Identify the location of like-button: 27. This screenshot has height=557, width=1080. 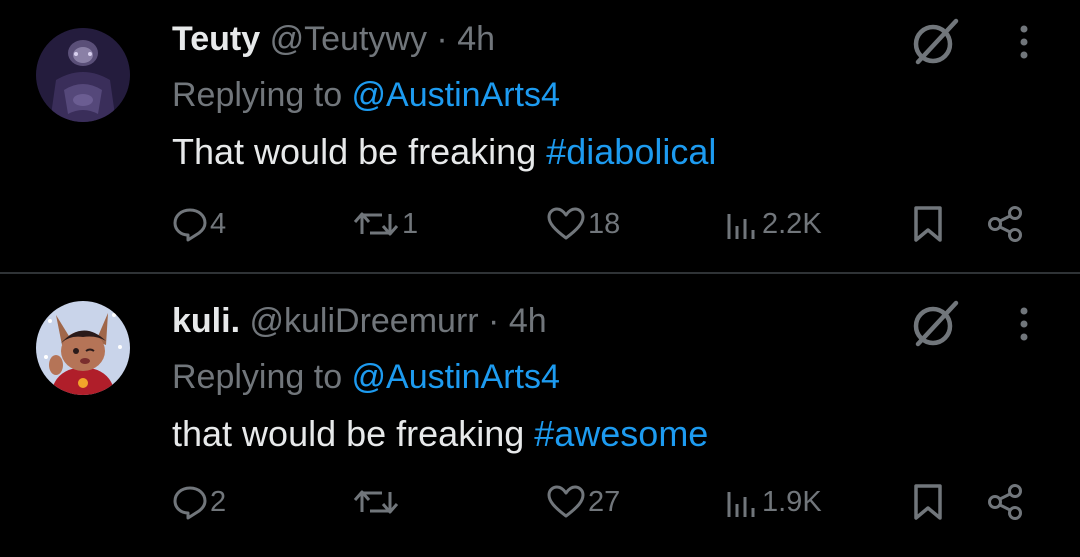
(583, 502).